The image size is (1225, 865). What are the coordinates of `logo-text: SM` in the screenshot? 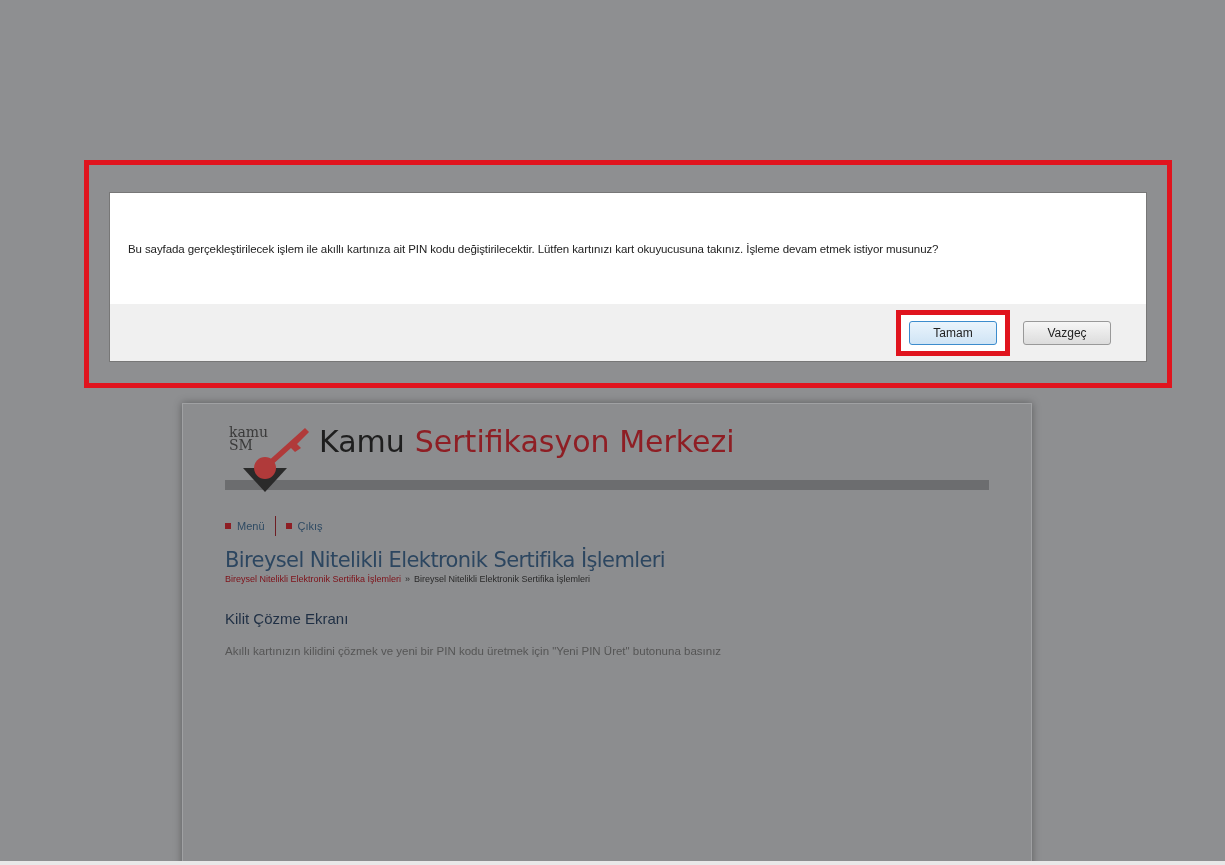 It's located at (241, 445).